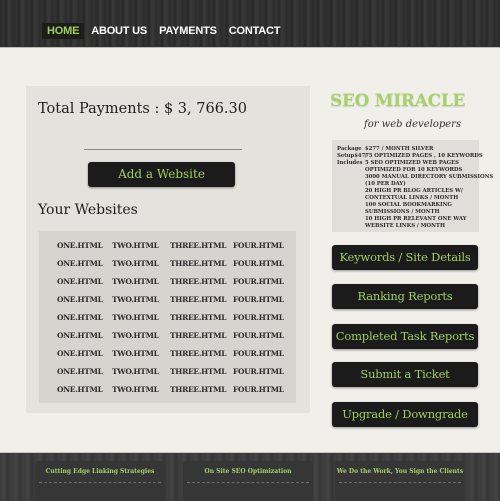 This screenshot has height=501, width=500. Describe the element at coordinates (405, 336) in the screenshot. I see `completed-task-reports-button: Completed Task Reports` at that location.